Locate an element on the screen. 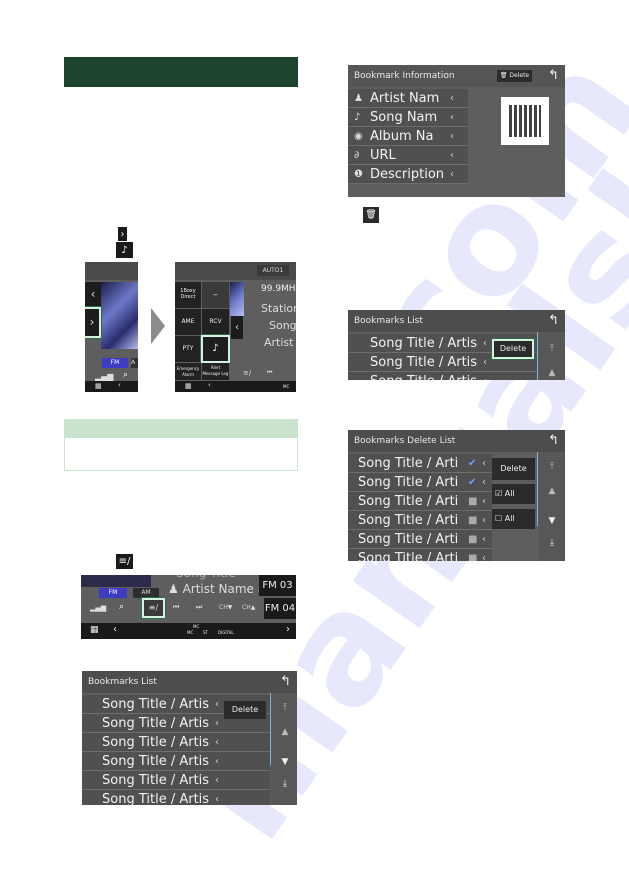 This screenshot has height=893, width=629. next-arrow-glyph: › is located at coordinates (122, 234).